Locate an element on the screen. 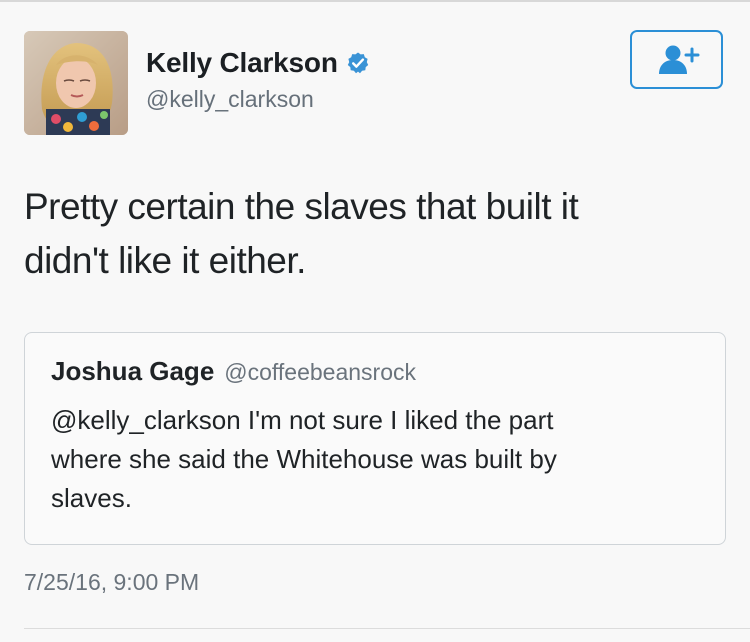 The width and height of the screenshot is (750, 642). author-avatar is located at coordinates (76, 83).